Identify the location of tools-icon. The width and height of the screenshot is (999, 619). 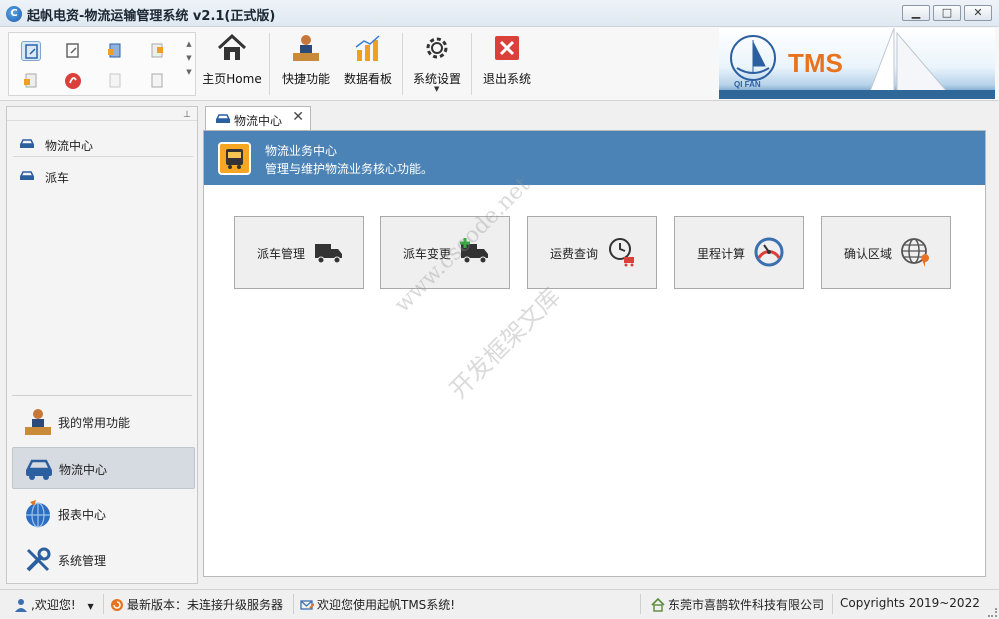
(38, 559).